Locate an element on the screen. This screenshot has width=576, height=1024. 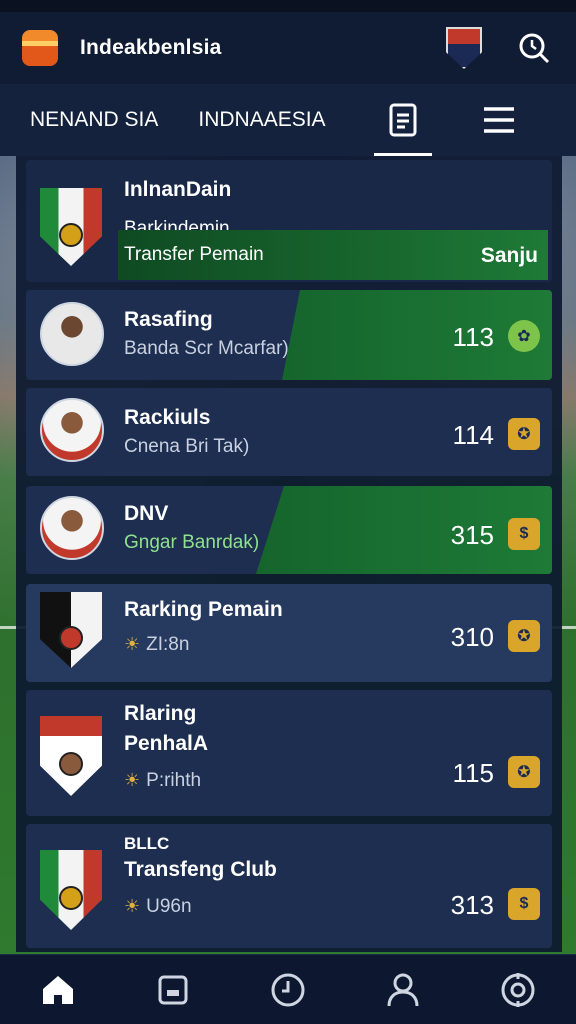
row-subtitle: ☀ U96n is located at coordinates (158, 907).